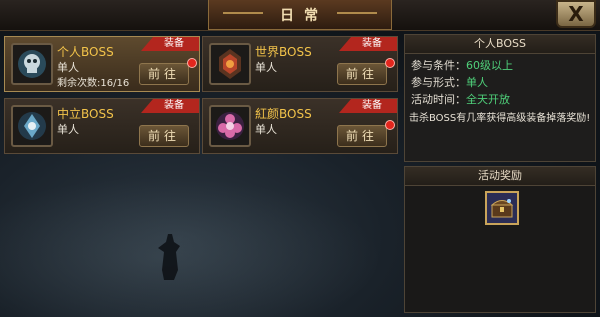 The height and width of the screenshot is (317, 600). I want to click on reward-panel: 活动奖励, so click(500, 239).